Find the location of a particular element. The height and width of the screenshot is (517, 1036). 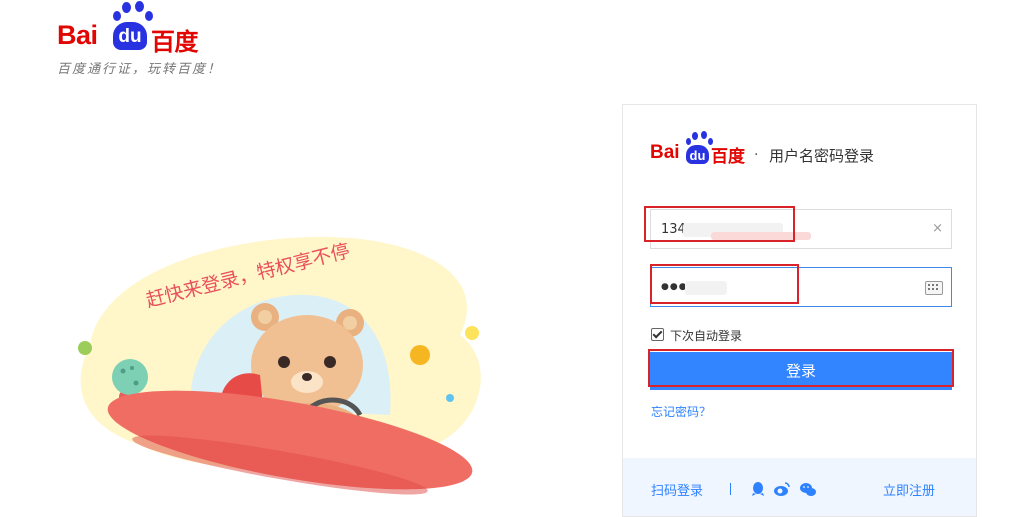

blue-dot is located at coordinates (450, 398).